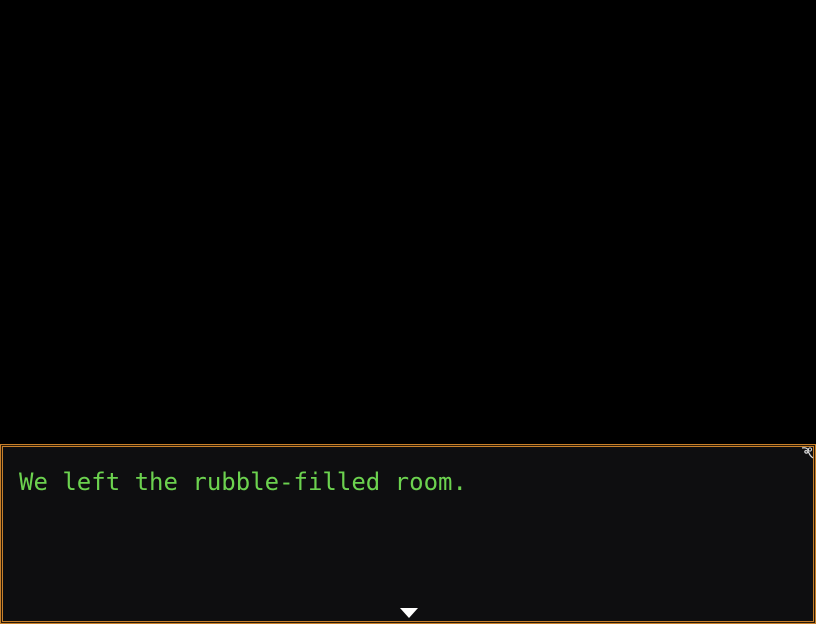  What do you see at coordinates (243, 482) in the screenshot?
I see `message-text: We left the rubble-filled room.` at bounding box center [243, 482].